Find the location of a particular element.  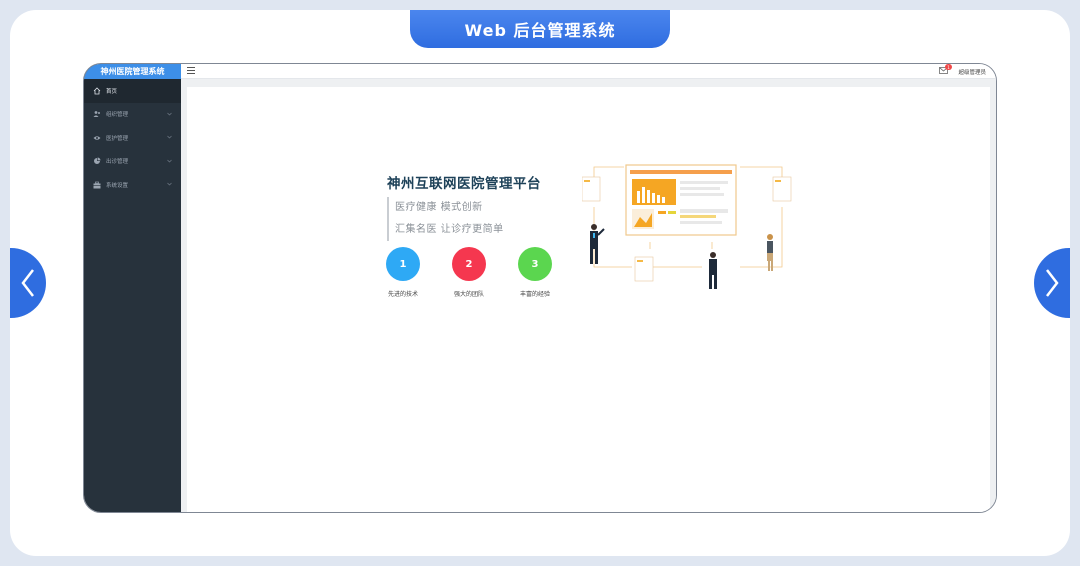

feature-item: 2 强大的团队 is located at coordinates (469, 272).